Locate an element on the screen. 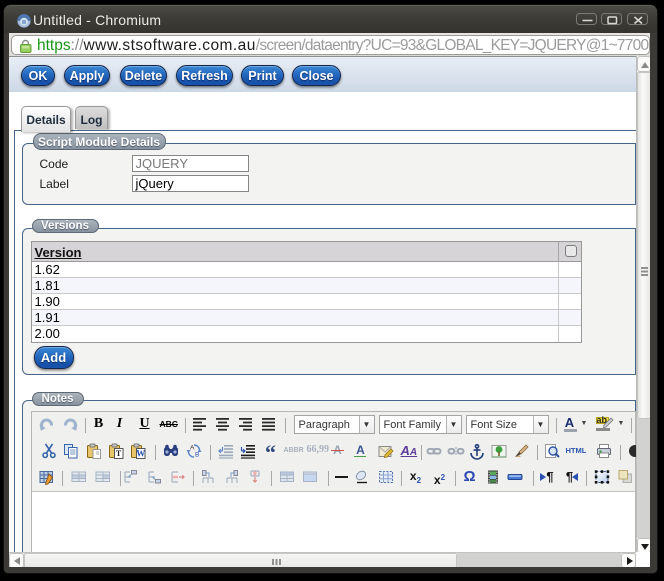 This screenshot has width=664, height=581. svg-text: B is located at coordinates (197, 454).